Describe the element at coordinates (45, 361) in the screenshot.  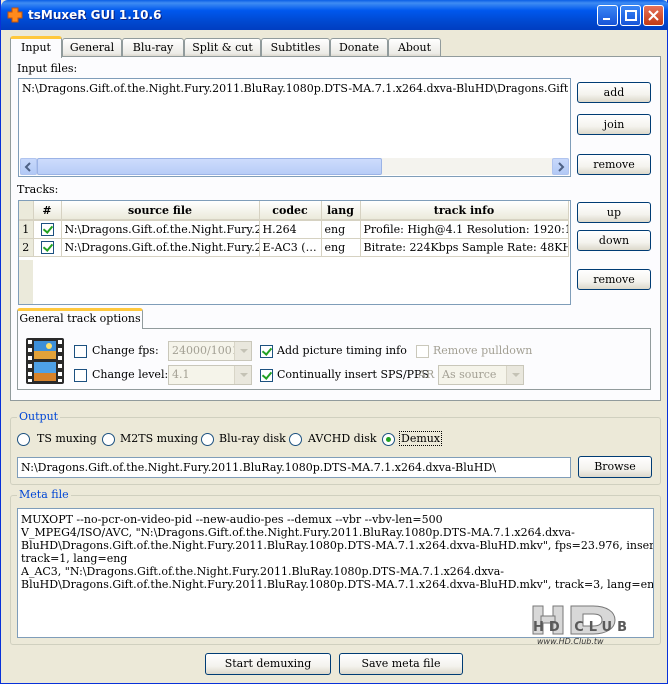
I see `film-strip-icon` at that location.